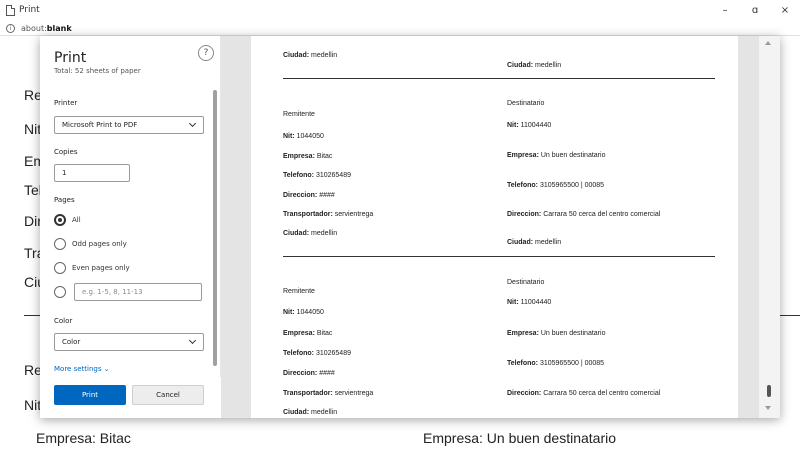 The image size is (800, 458). I want to click on page-range-input: e.g. 1-5, 8, 11-13, so click(138, 292).